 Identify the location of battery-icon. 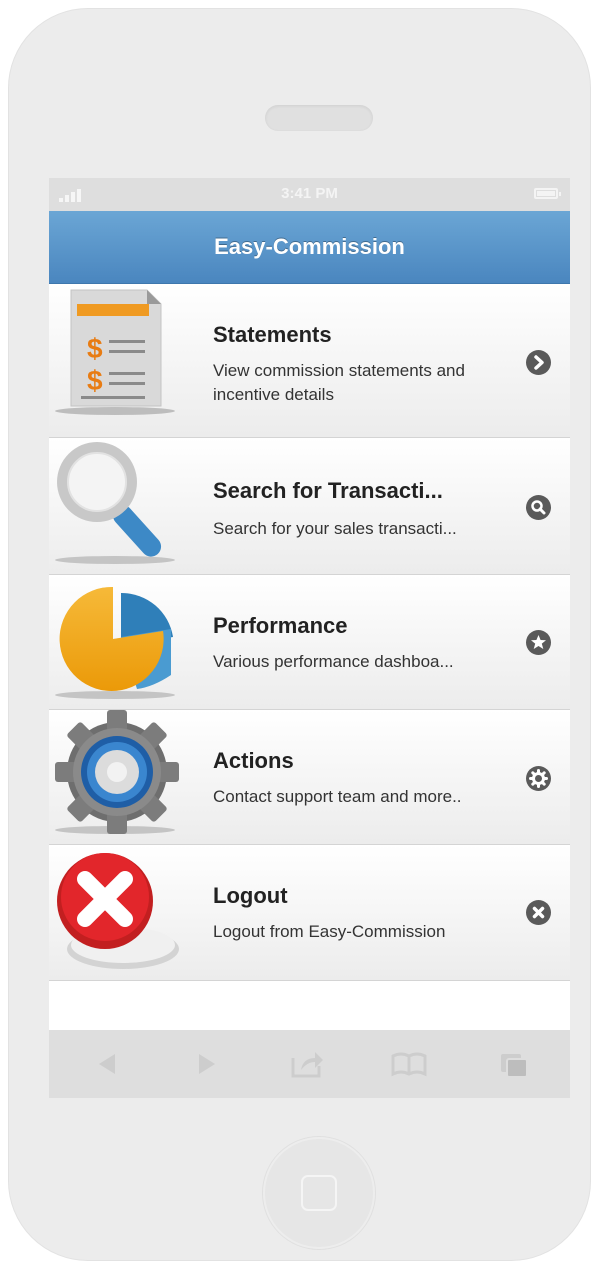
(547, 193).